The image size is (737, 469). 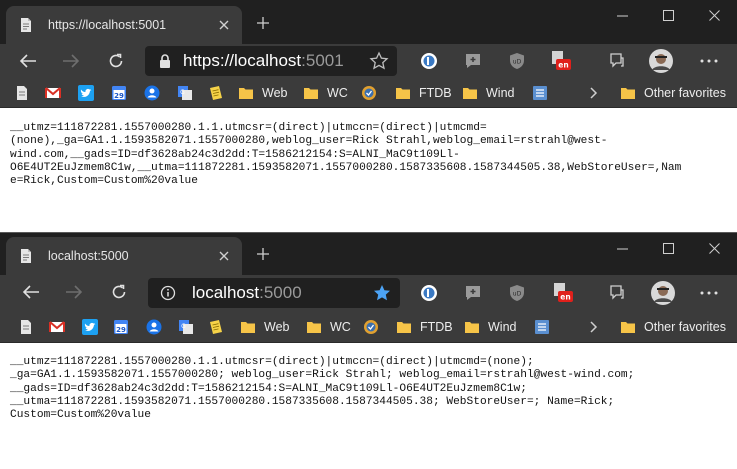 What do you see at coordinates (119, 96) in the screenshot?
I see `calendar-day: 29` at bounding box center [119, 96].